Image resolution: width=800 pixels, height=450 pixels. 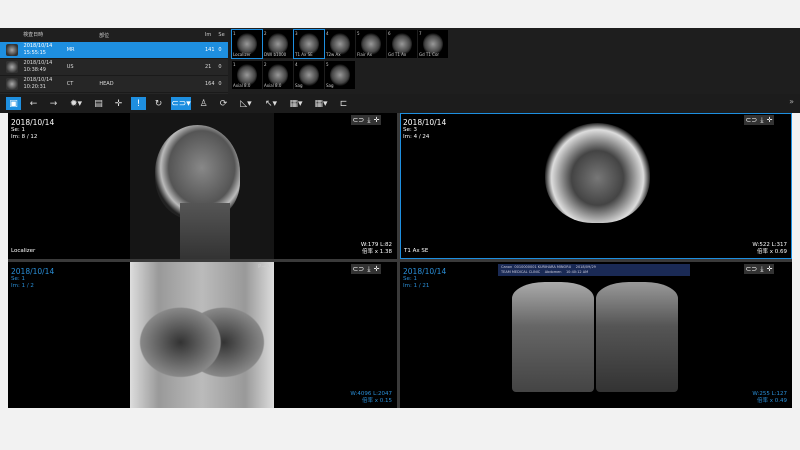 What do you see at coordinates (70, 84) in the screenshot?
I see `study-modality: CT` at bounding box center [70, 84].